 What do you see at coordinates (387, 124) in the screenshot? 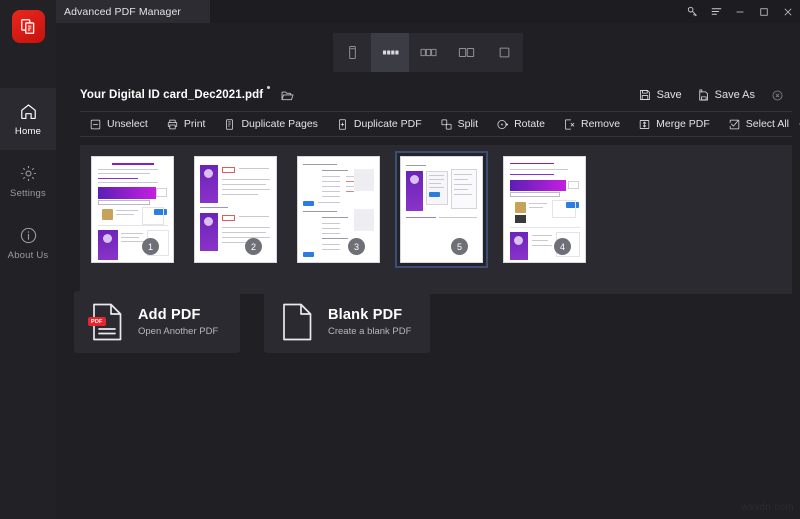
I see `toolbar-item-label: Duplicate PDF` at bounding box center [387, 124].